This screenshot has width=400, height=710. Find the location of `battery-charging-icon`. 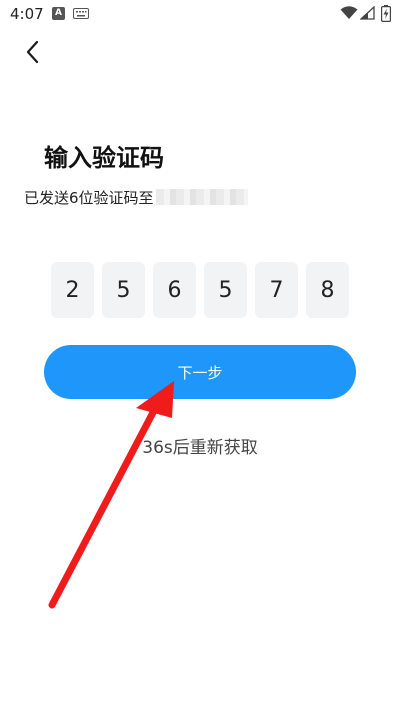

battery-charging-icon is located at coordinates (386, 13).